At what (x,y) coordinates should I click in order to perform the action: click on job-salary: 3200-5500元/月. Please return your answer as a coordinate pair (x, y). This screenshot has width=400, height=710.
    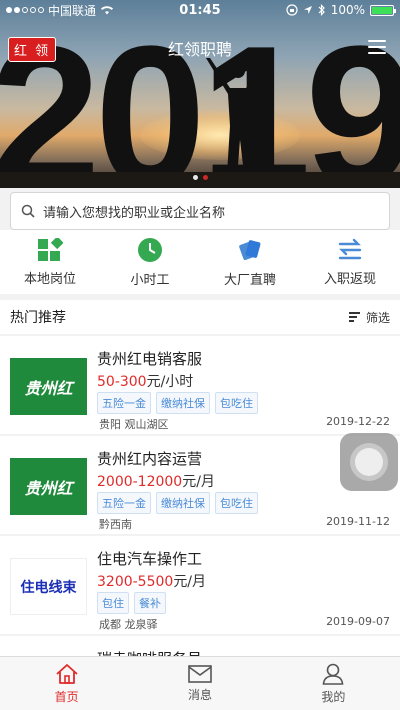
    Looking at the image, I should click on (151, 581).